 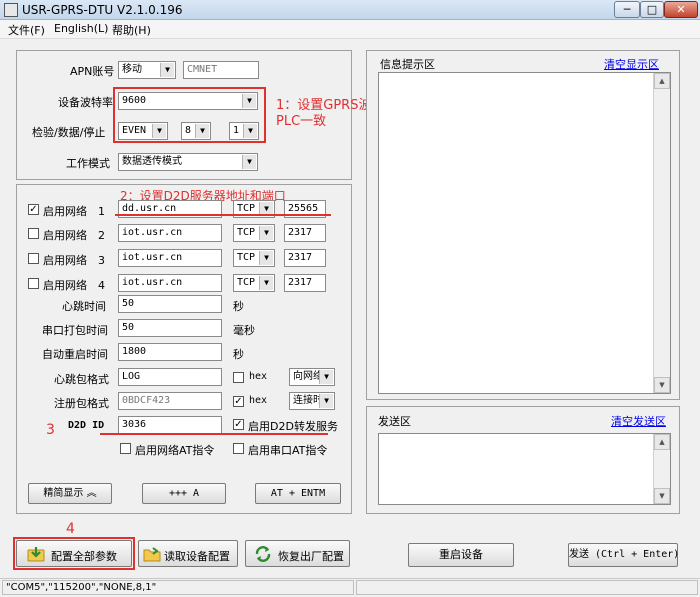 I want to click on factory-reset-button: 恢复出厂配置, so click(x=297, y=553).